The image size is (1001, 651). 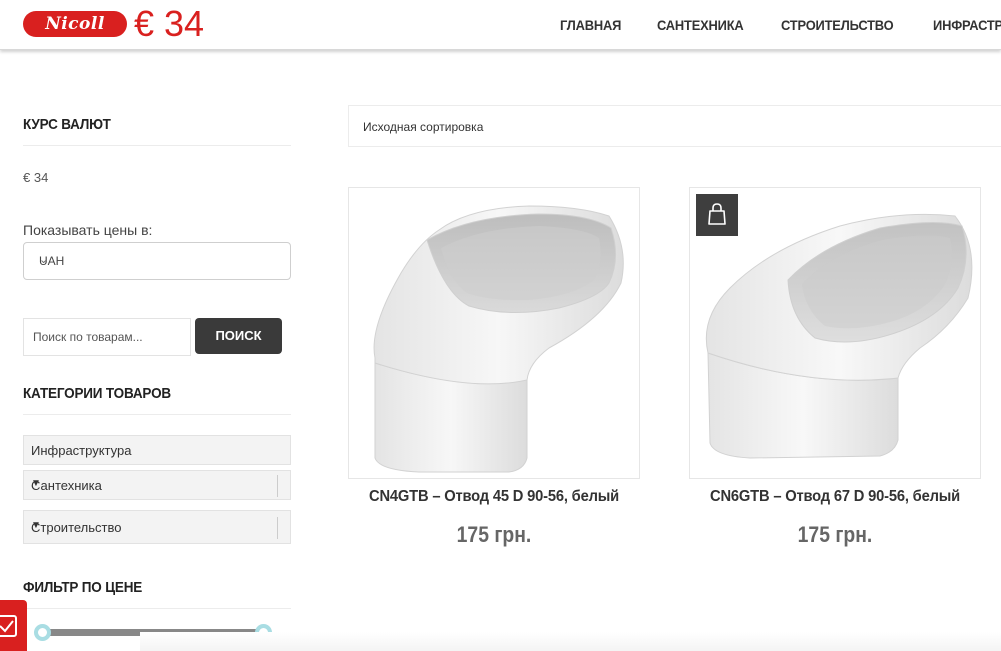 I want to click on price-slider-min-handle, so click(x=42, y=632).